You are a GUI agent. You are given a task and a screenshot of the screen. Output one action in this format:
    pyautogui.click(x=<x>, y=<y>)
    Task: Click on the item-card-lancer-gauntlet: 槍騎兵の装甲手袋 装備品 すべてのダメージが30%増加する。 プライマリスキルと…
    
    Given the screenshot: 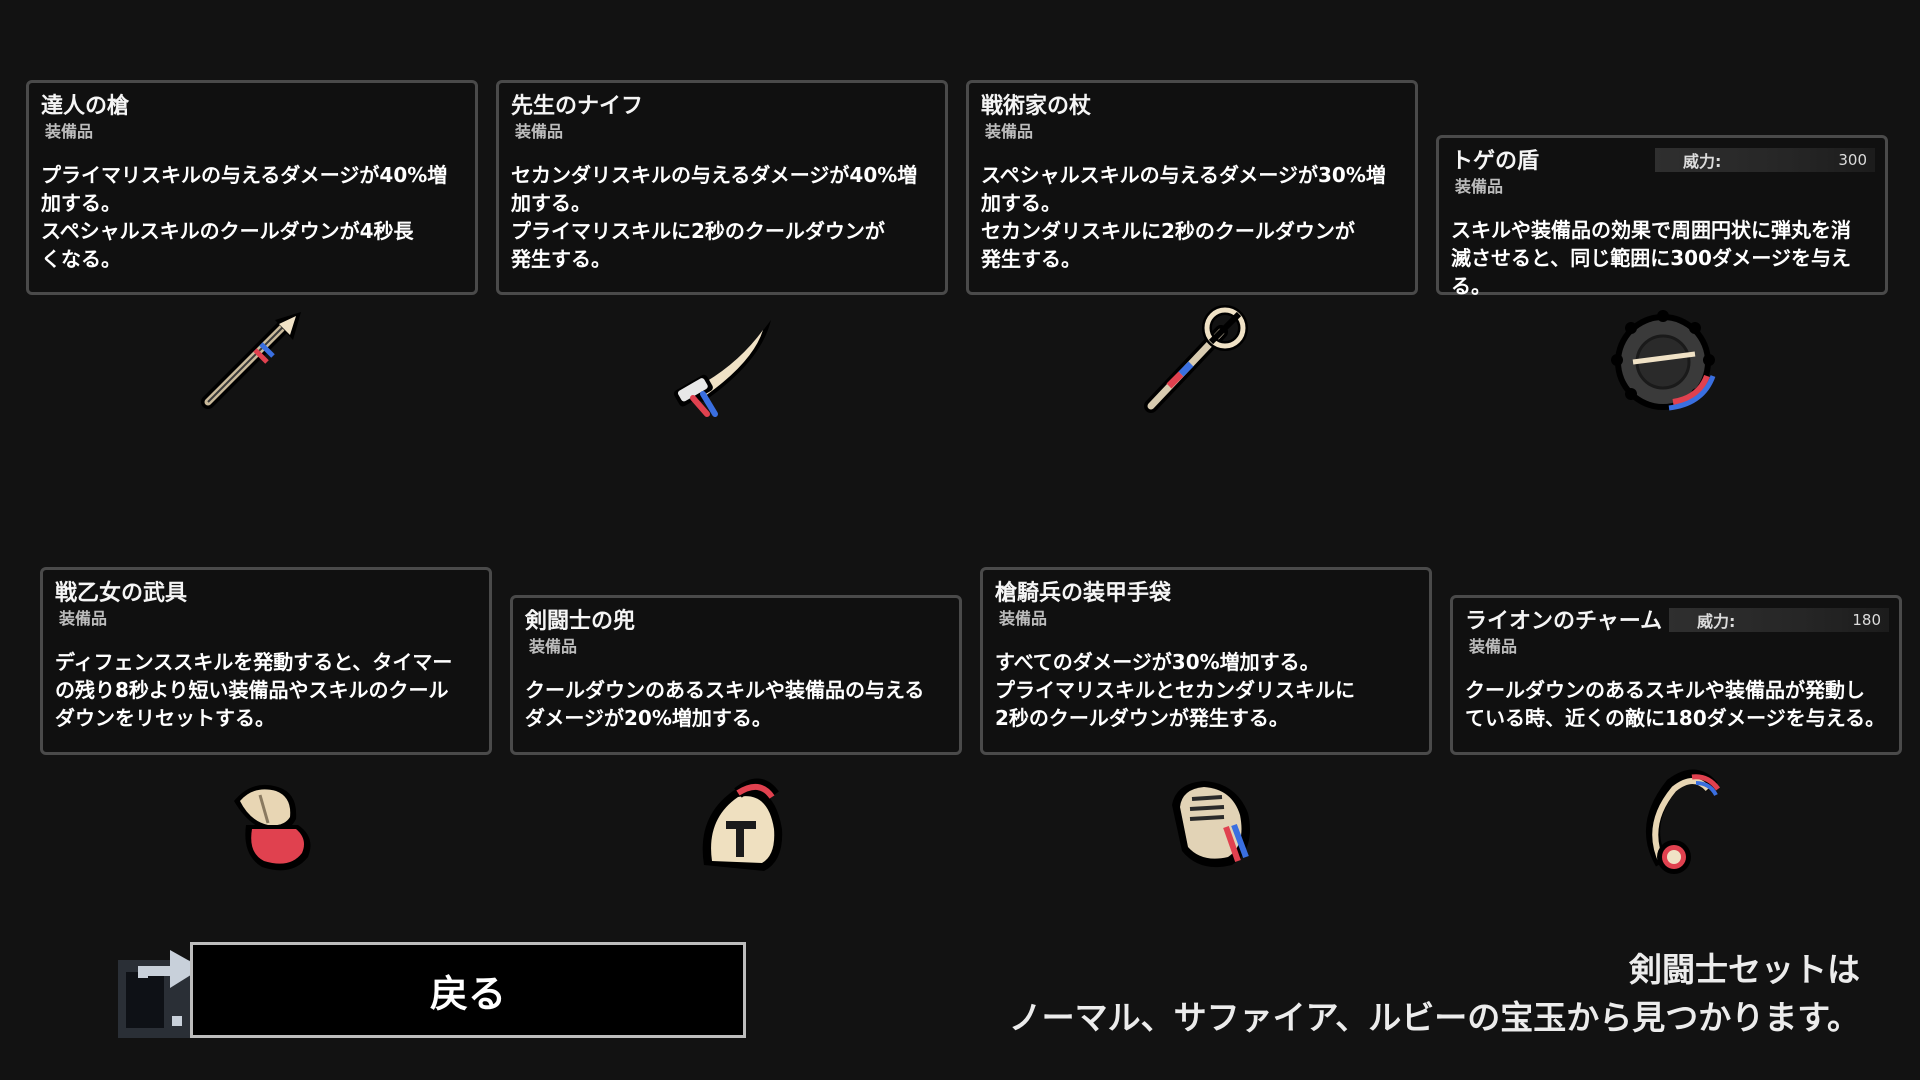 What is the action you would take?
    pyautogui.click(x=1206, y=661)
    